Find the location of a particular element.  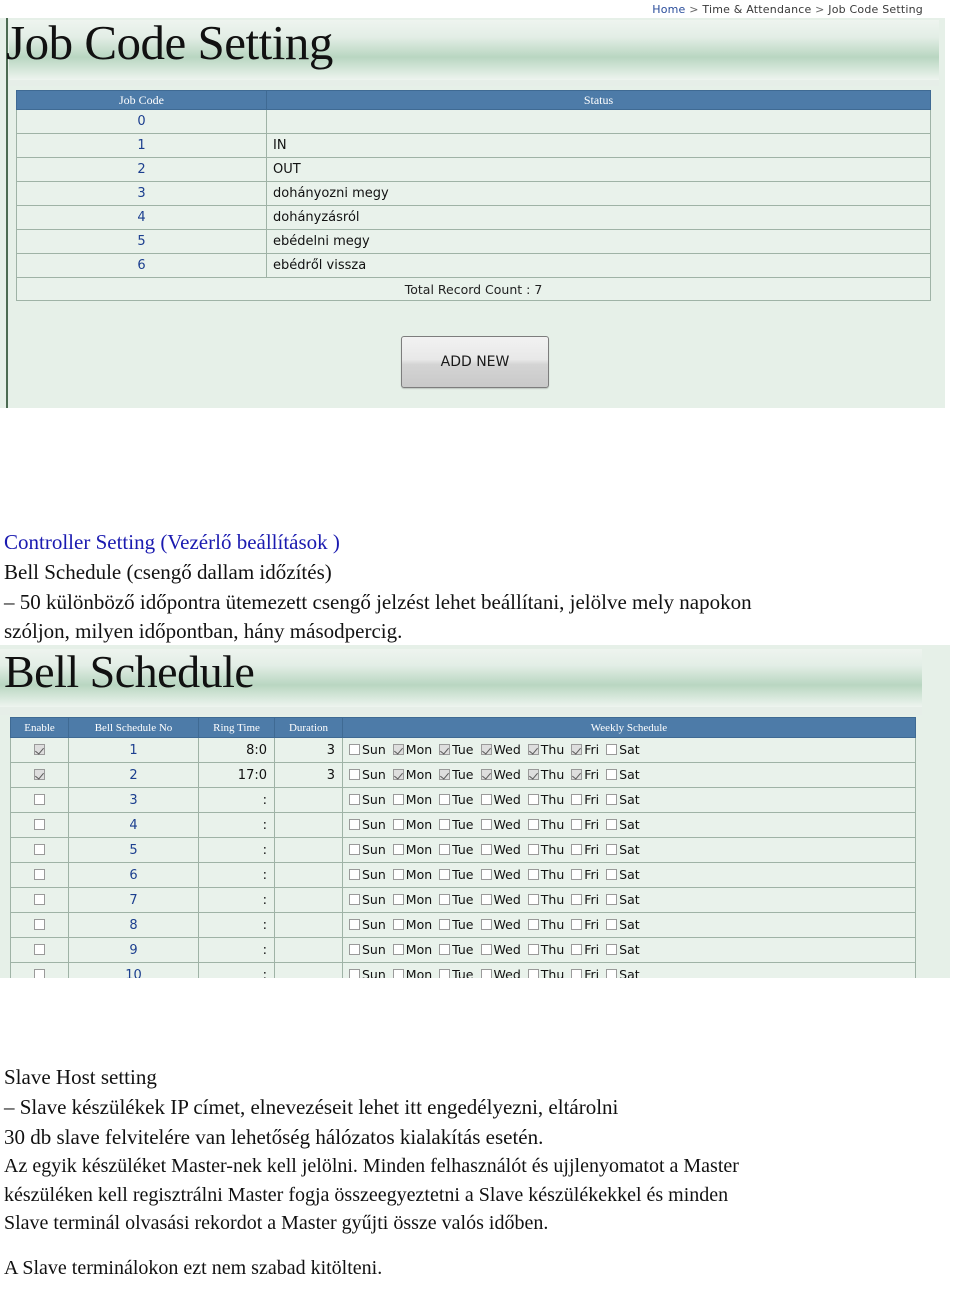

breadcrumb-home-link: Home is located at coordinates (668, 9).